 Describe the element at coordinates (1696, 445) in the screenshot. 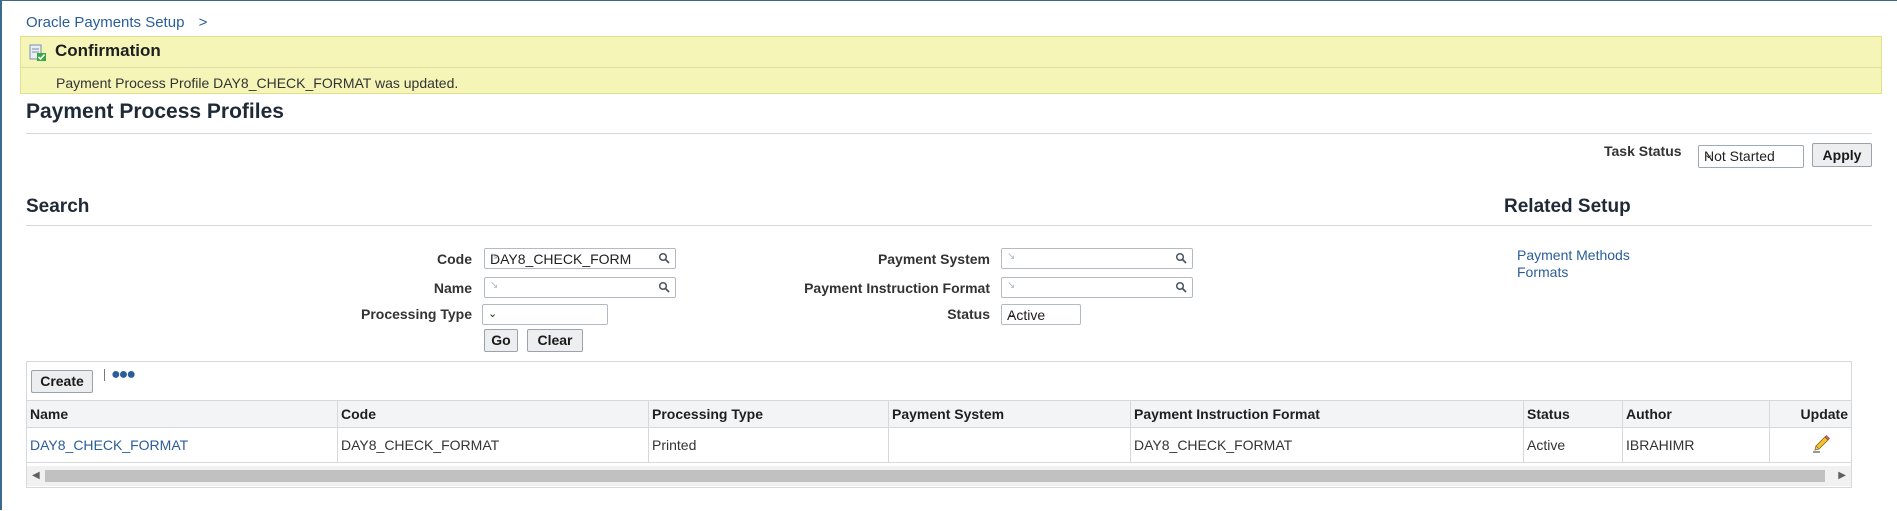

I see `cell-author: IBRAHIMR` at that location.